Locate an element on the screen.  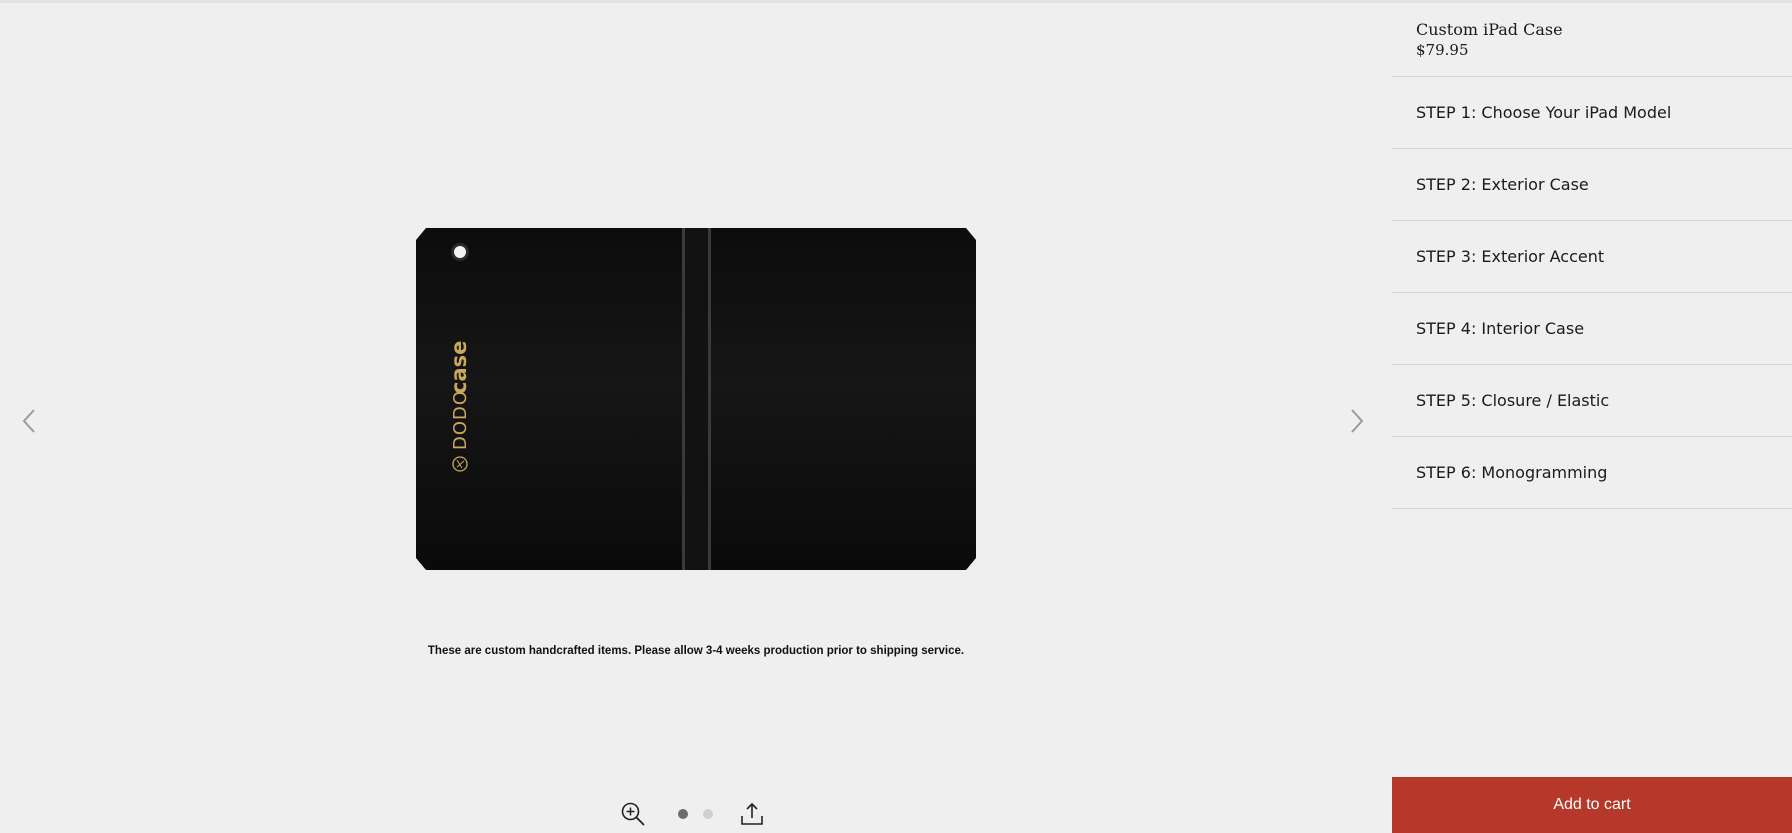
step-exterior-case: STEP 2: Exterior Case is located at coordinates (1592, 185).